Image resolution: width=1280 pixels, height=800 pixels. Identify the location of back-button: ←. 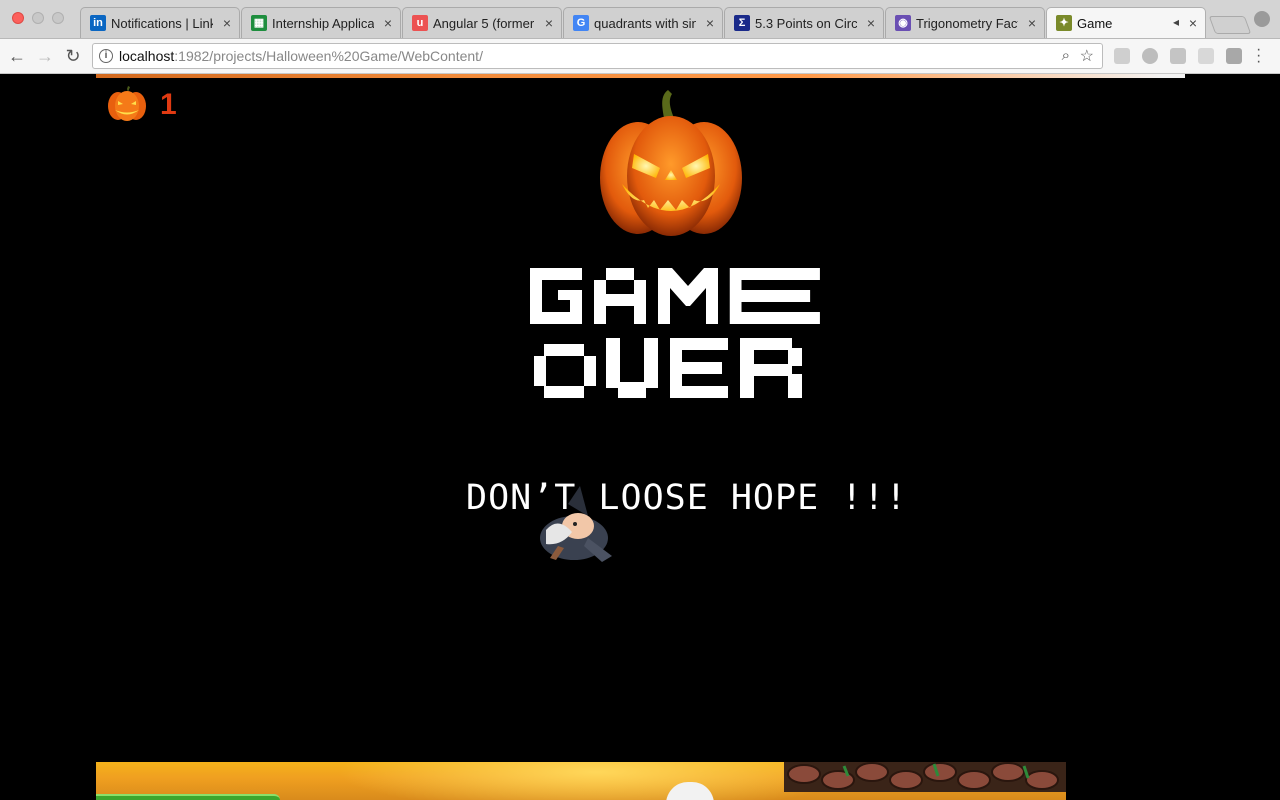
(17, 56).